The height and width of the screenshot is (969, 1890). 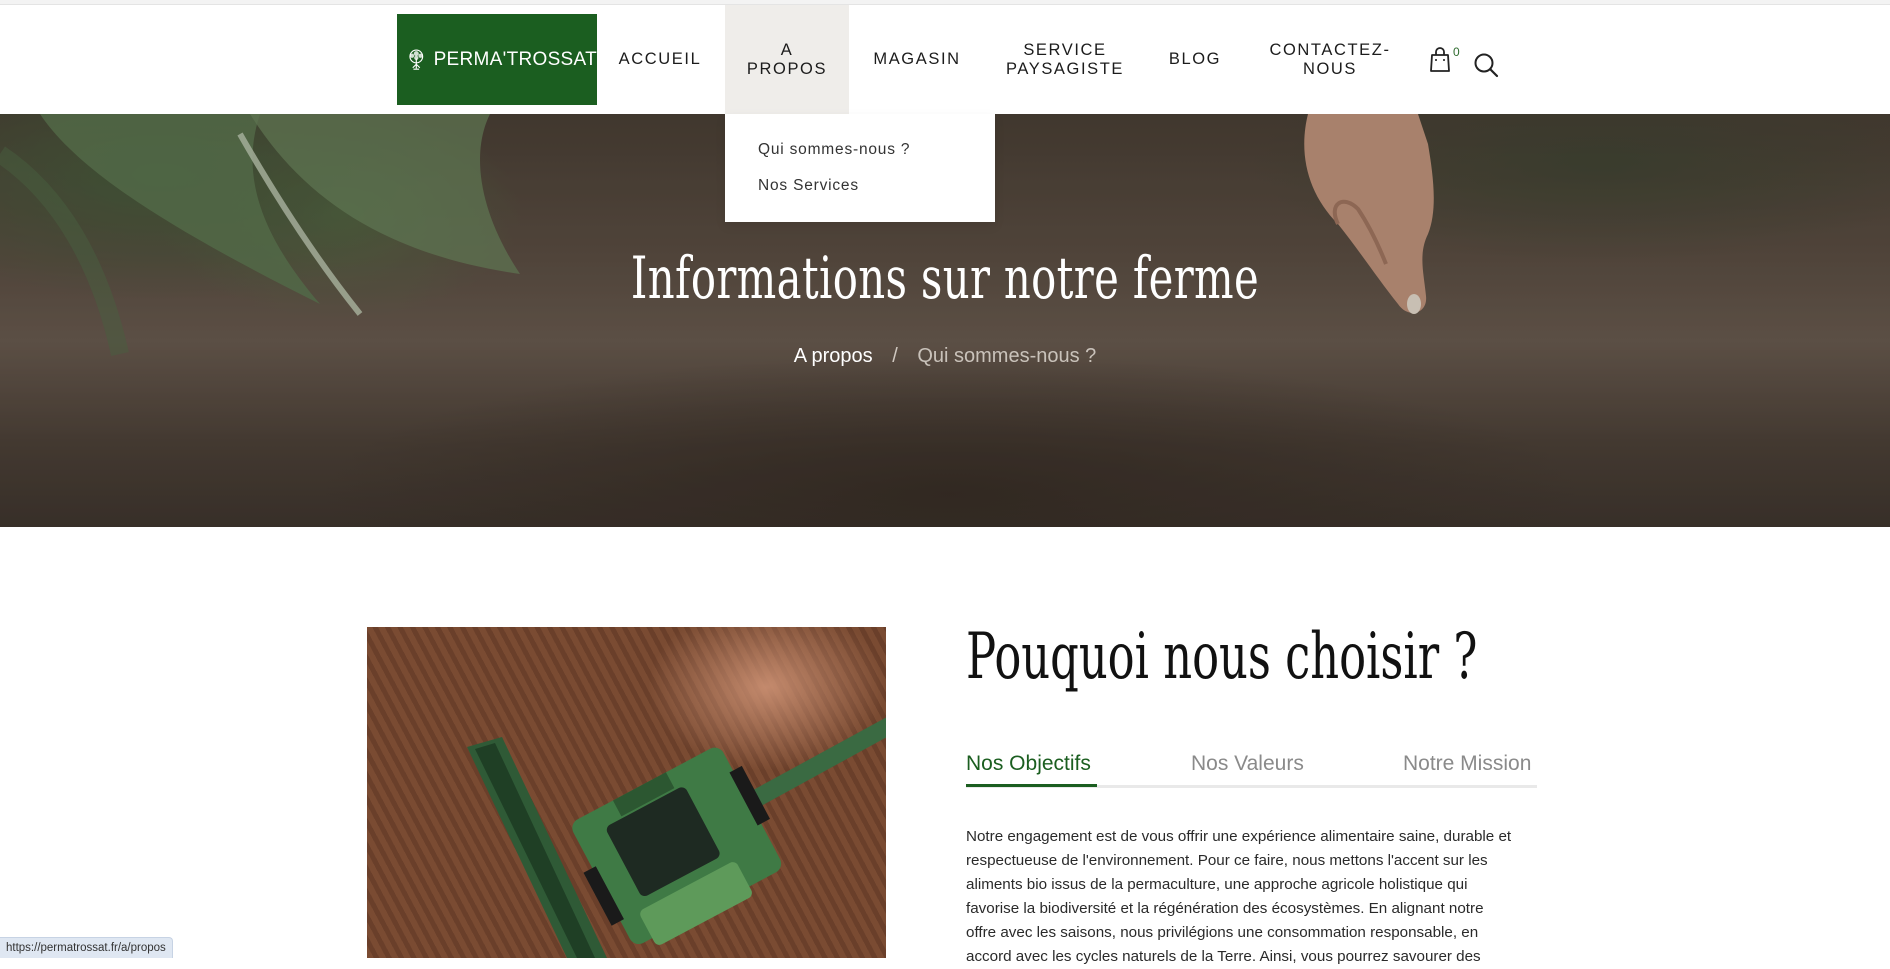 What do you see at coordinates (676, 837) in the screenshot?
I see `combine-harvester-image` at bounding box center [676, 837].